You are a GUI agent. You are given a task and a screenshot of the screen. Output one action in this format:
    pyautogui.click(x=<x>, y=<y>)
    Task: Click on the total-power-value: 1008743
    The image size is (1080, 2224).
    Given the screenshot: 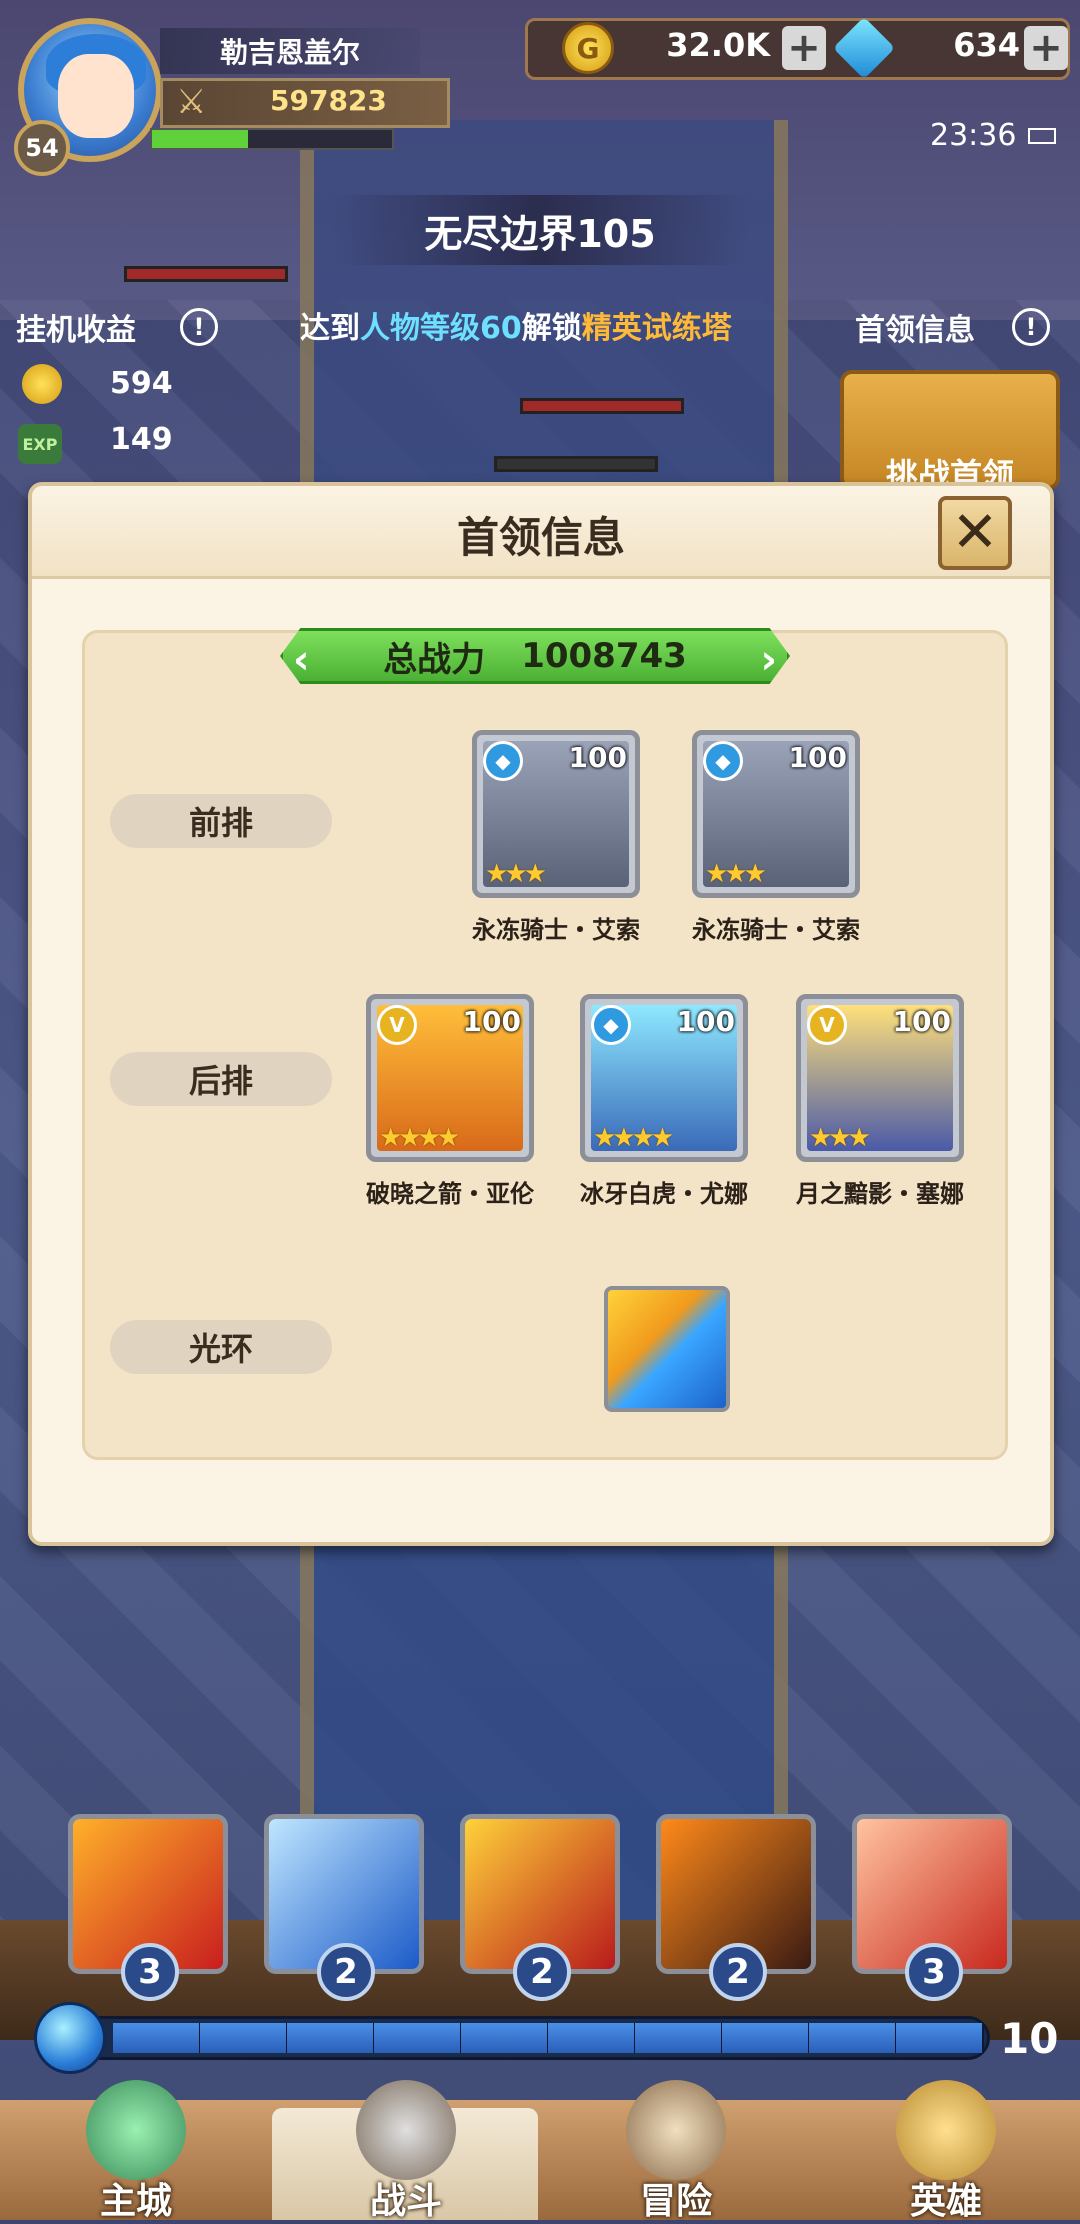 What is the action you would take?
    pyautogui.click(x=604, y=656)
    